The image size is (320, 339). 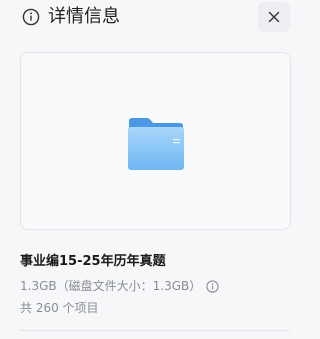 I want to click on file-size-text: 1.3GB（磁盘文件大小：1.3GB）, so click(x=111, y=286).